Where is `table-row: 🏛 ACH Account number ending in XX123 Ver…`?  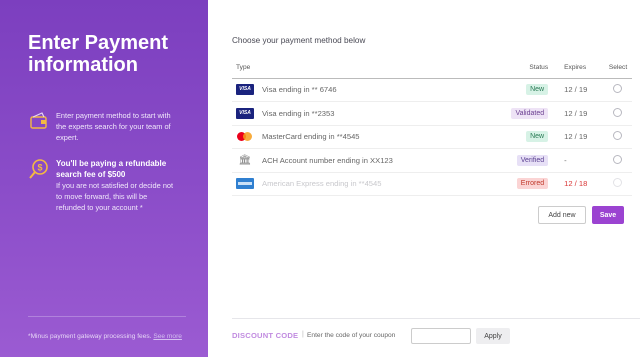
table-row: 🏛 ACH Account number ending in XX123 Ver… is located at coordinates (432, 160).